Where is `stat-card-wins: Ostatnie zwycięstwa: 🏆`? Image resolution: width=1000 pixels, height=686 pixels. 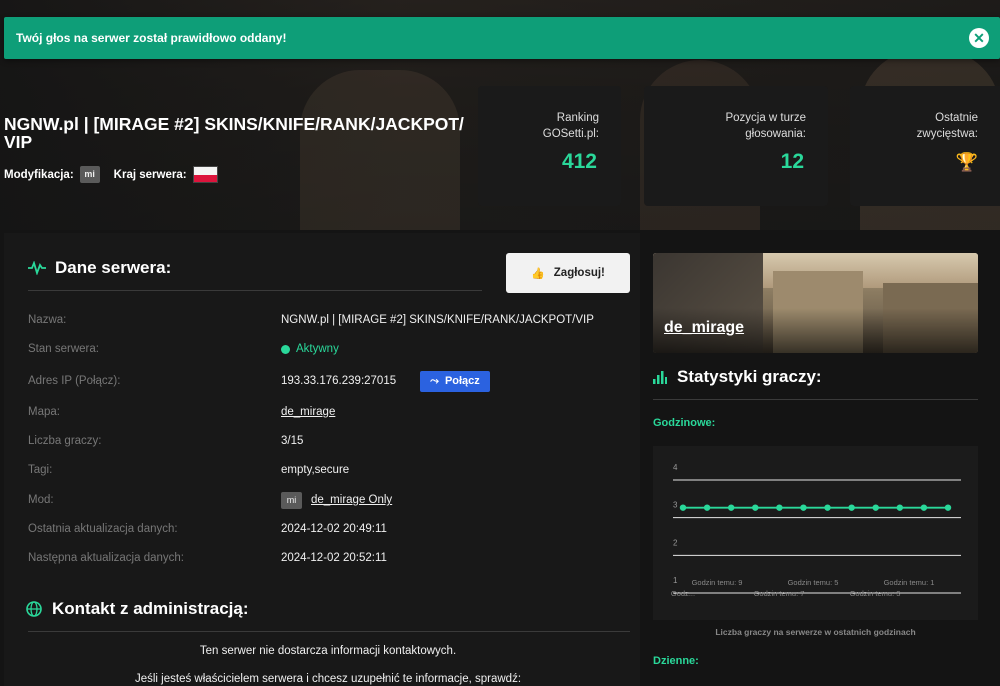 stat-card-wins: Ostatnie zwycięstwa: 🏆 is located at coordinates (925, 146).